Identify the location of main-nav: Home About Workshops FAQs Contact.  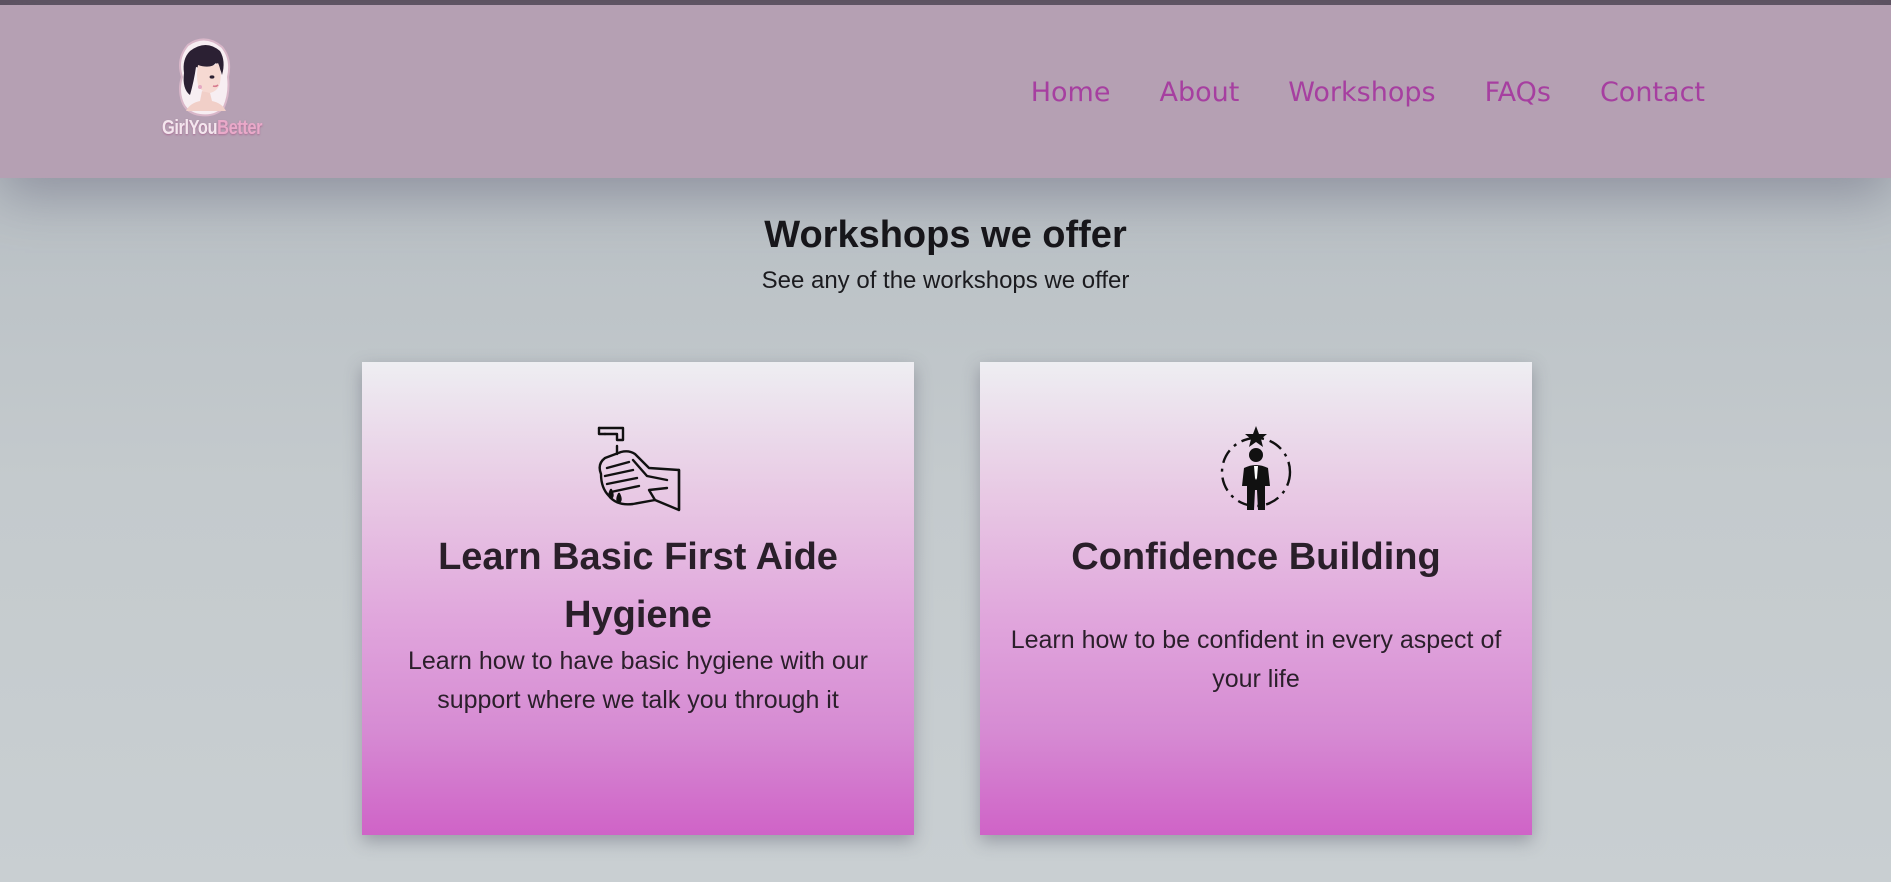
(1368, 92).